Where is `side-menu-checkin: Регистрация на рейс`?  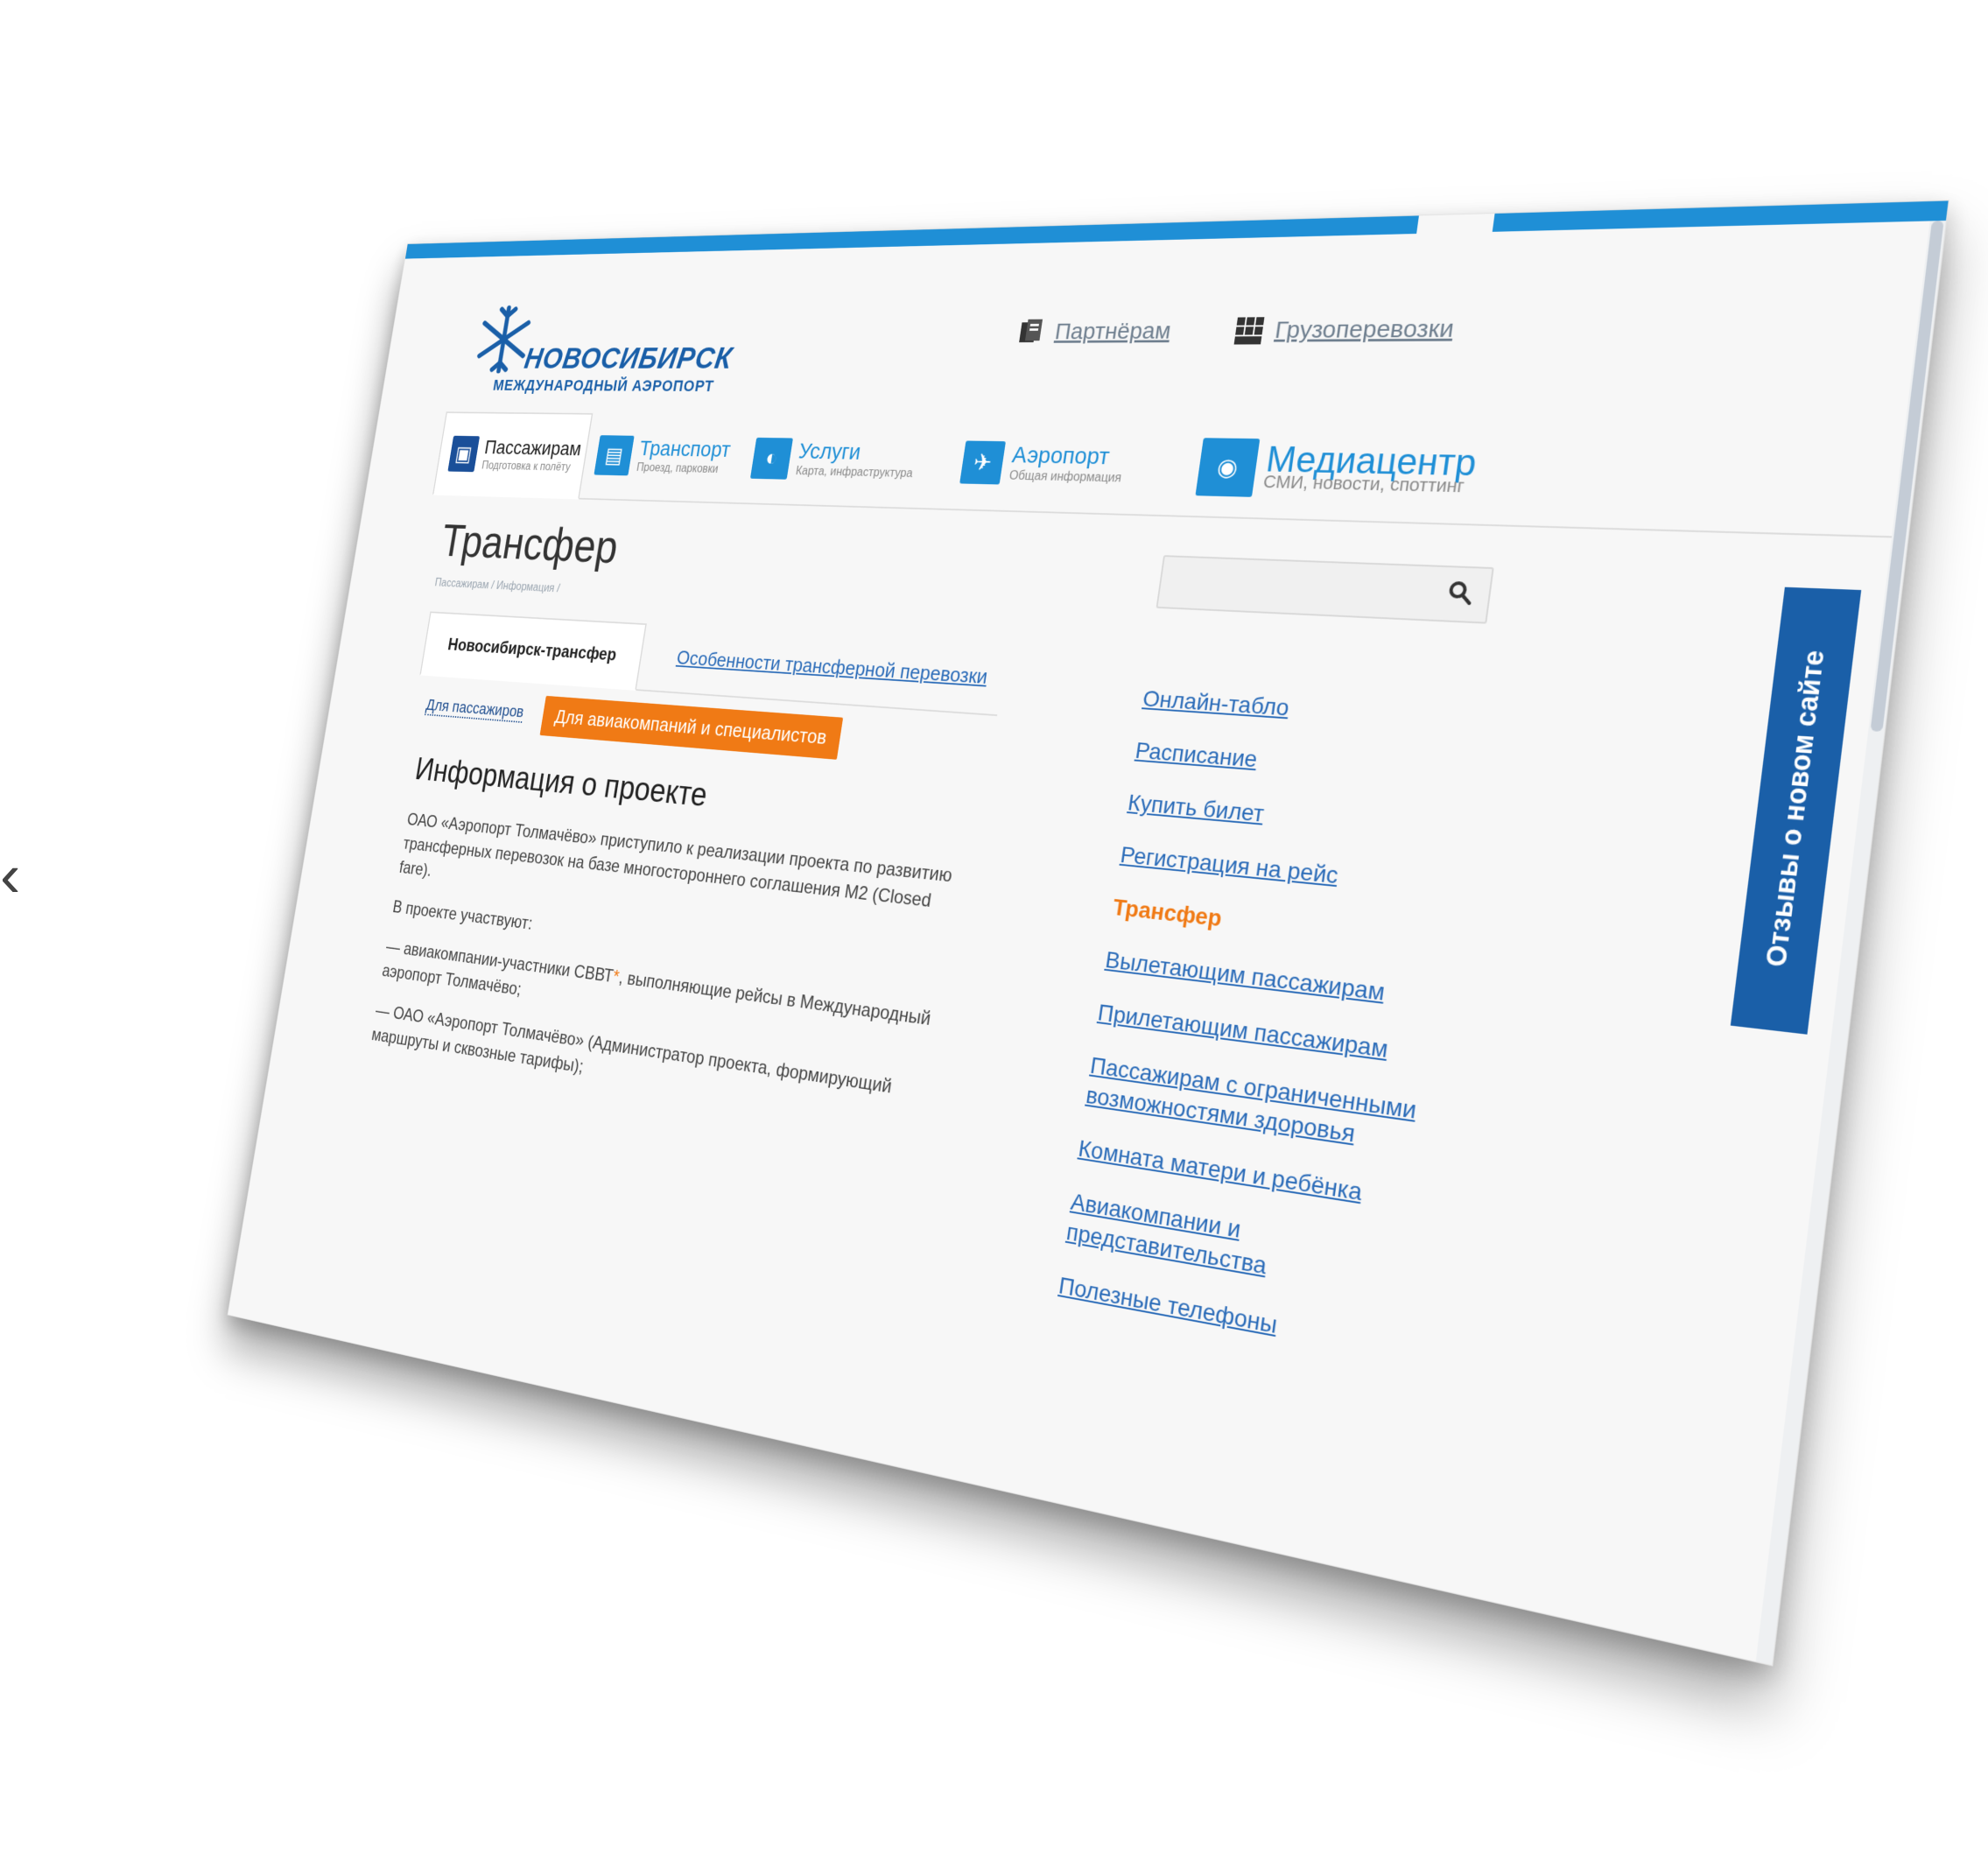
side-menu-checkin: Регистрация на рейс is located at coordinates (1294, 872).